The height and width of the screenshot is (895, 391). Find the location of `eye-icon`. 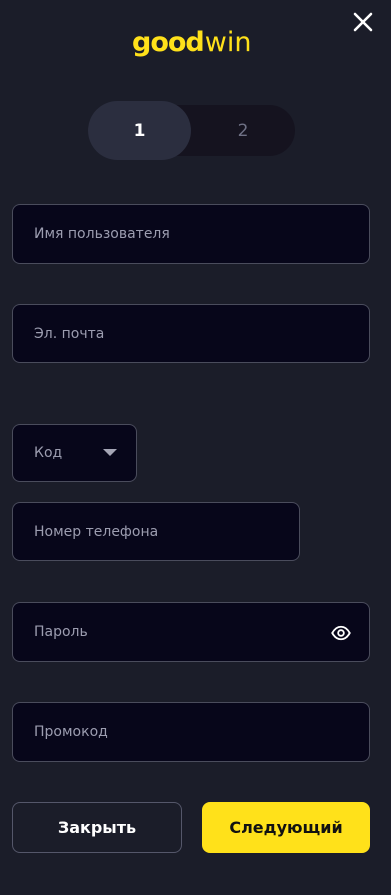

eye-icon is located at coordinates (341, 633).